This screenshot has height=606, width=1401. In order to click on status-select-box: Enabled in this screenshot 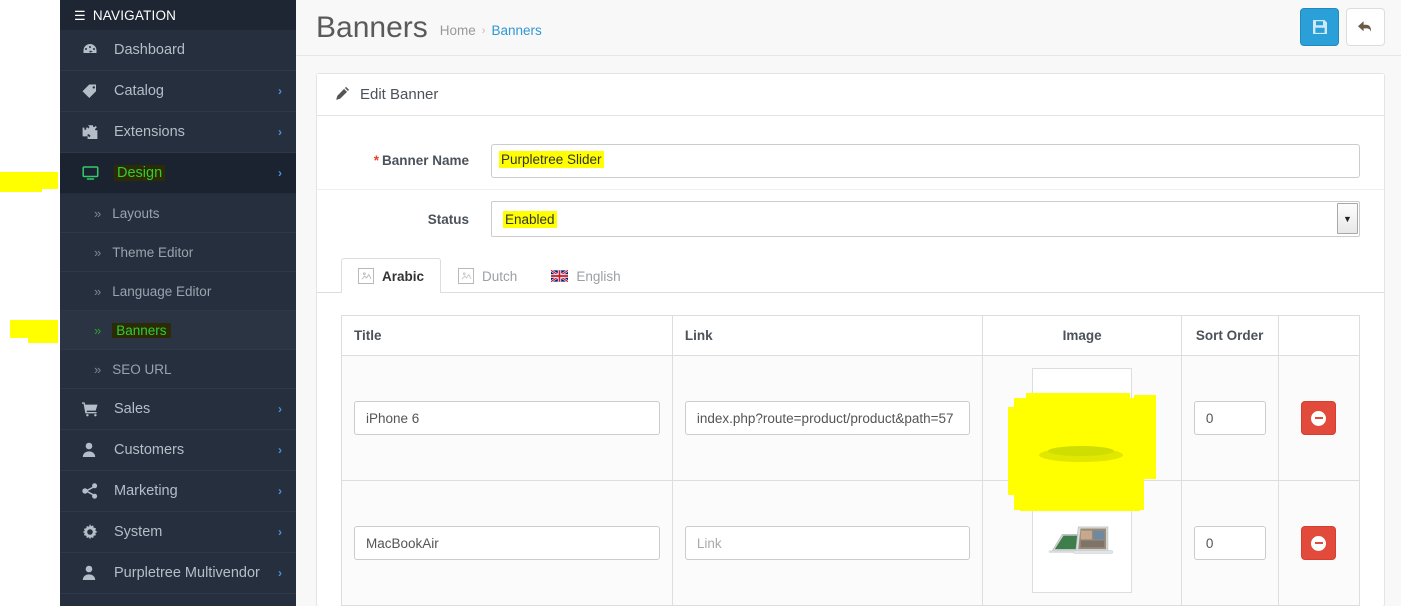, I will do `click(925, 219)`.